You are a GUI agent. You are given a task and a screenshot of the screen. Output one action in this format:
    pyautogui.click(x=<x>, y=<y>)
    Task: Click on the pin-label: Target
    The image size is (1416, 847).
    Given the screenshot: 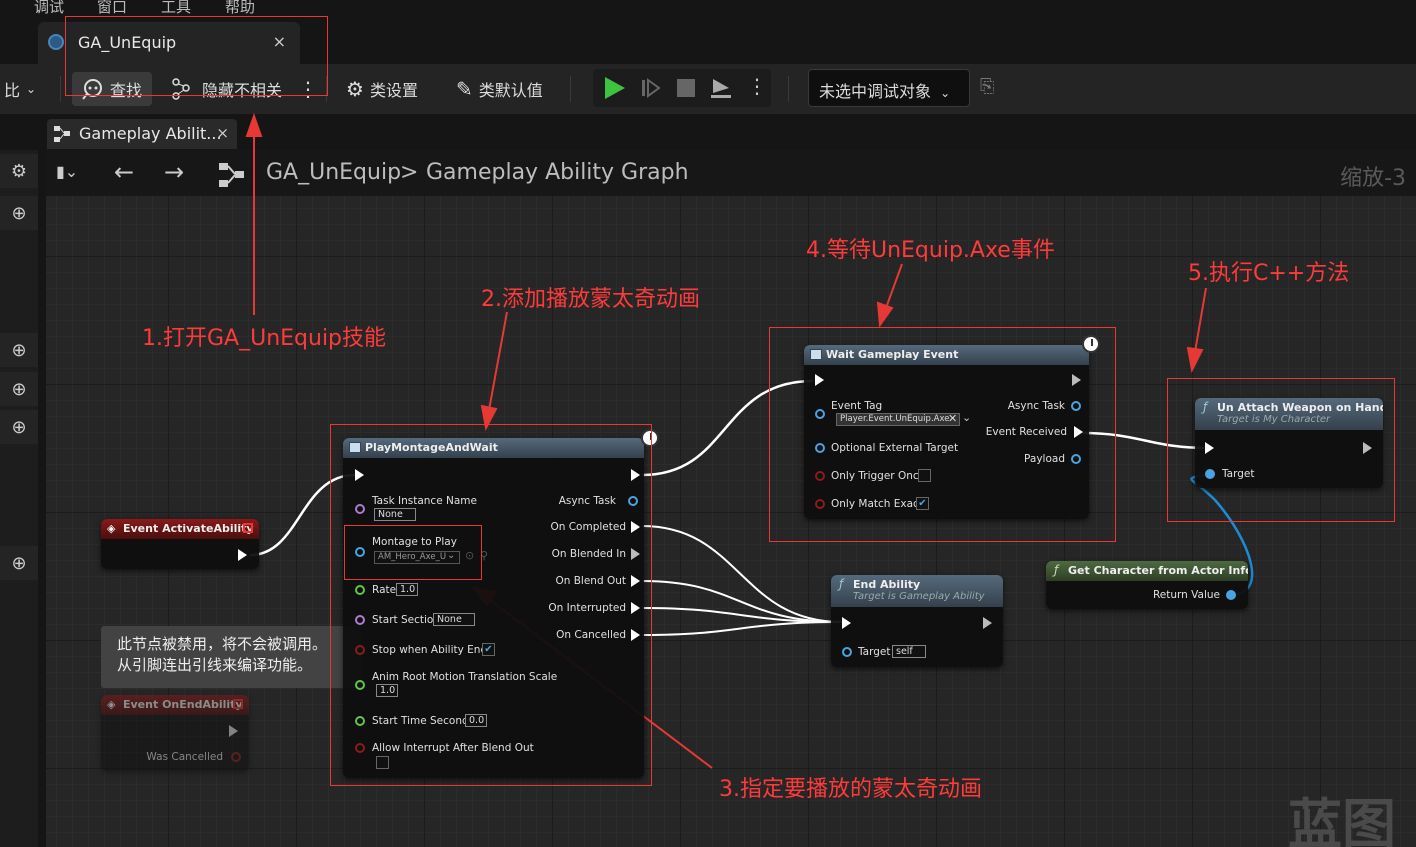 What is the action you would take?
    pyautogui.click(x=874, y=652)
    